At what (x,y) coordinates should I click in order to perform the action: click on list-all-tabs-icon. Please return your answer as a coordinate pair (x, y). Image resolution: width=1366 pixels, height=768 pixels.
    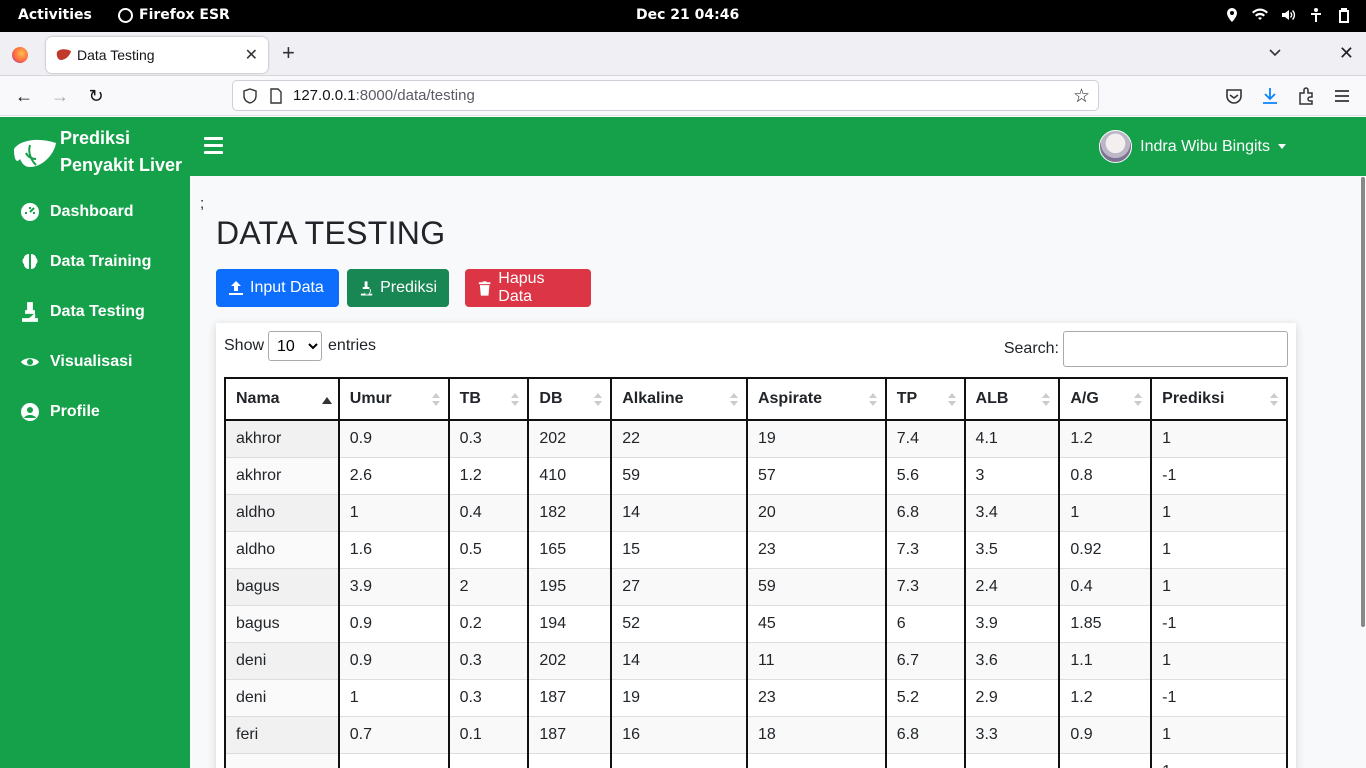
    Looking at the image, I should click on (1275, 52).